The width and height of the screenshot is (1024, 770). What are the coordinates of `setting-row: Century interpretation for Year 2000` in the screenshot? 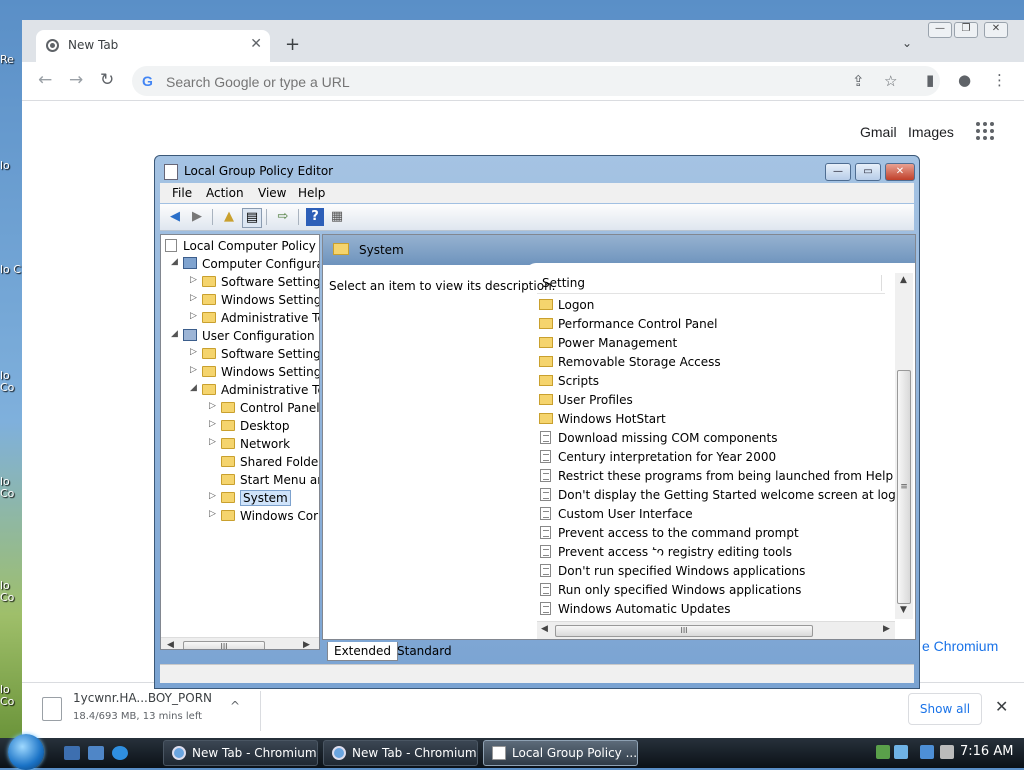 It's located at (709, 456).